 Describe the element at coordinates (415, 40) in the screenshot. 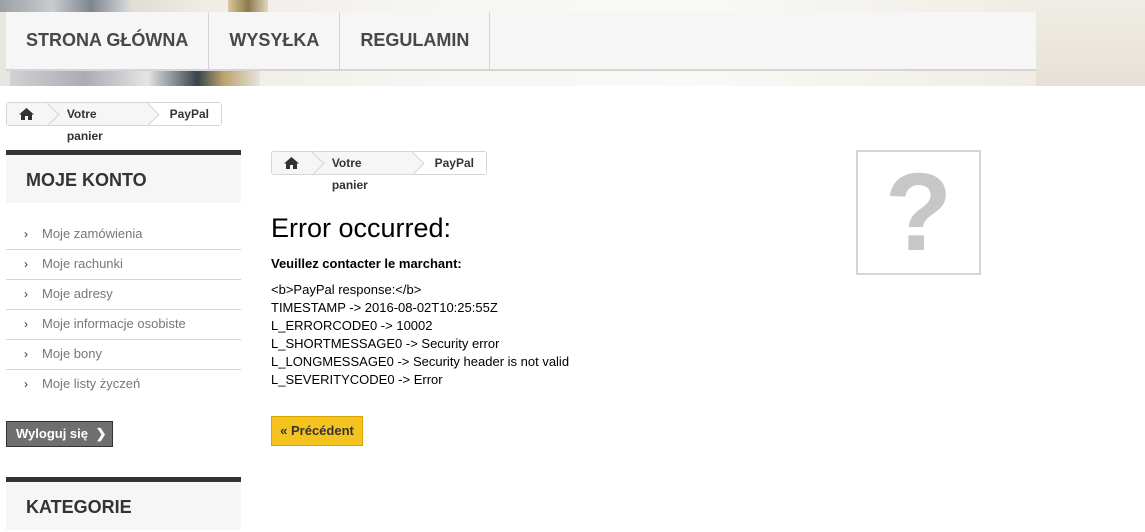

I see `nav-item-terms: REGULAMIN` at that location.